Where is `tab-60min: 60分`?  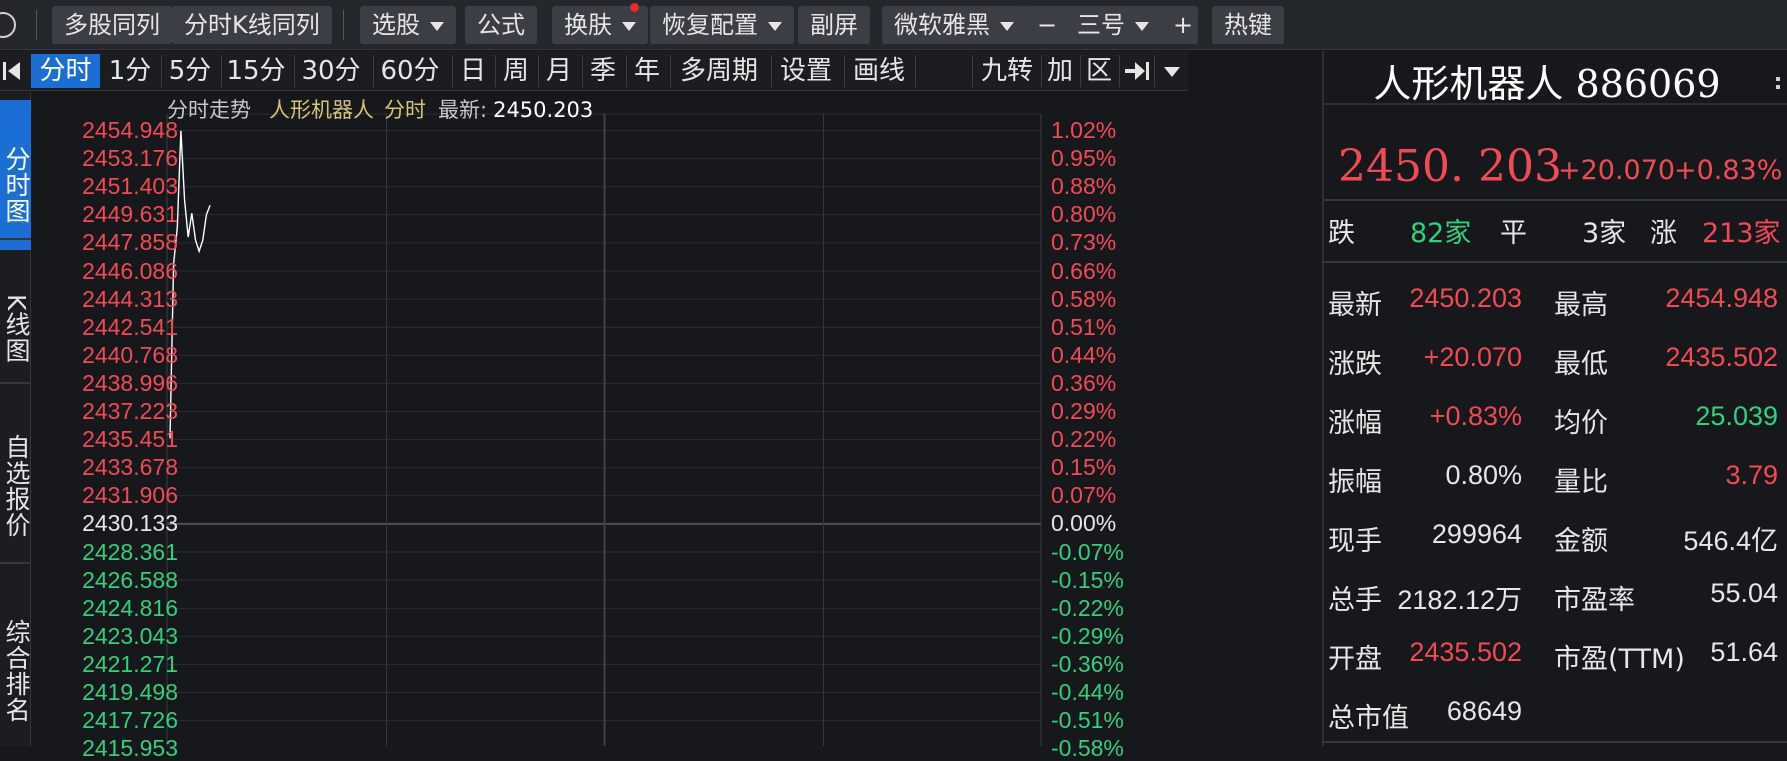 tab-60min: 60分 is located at coordinates (410, 71).